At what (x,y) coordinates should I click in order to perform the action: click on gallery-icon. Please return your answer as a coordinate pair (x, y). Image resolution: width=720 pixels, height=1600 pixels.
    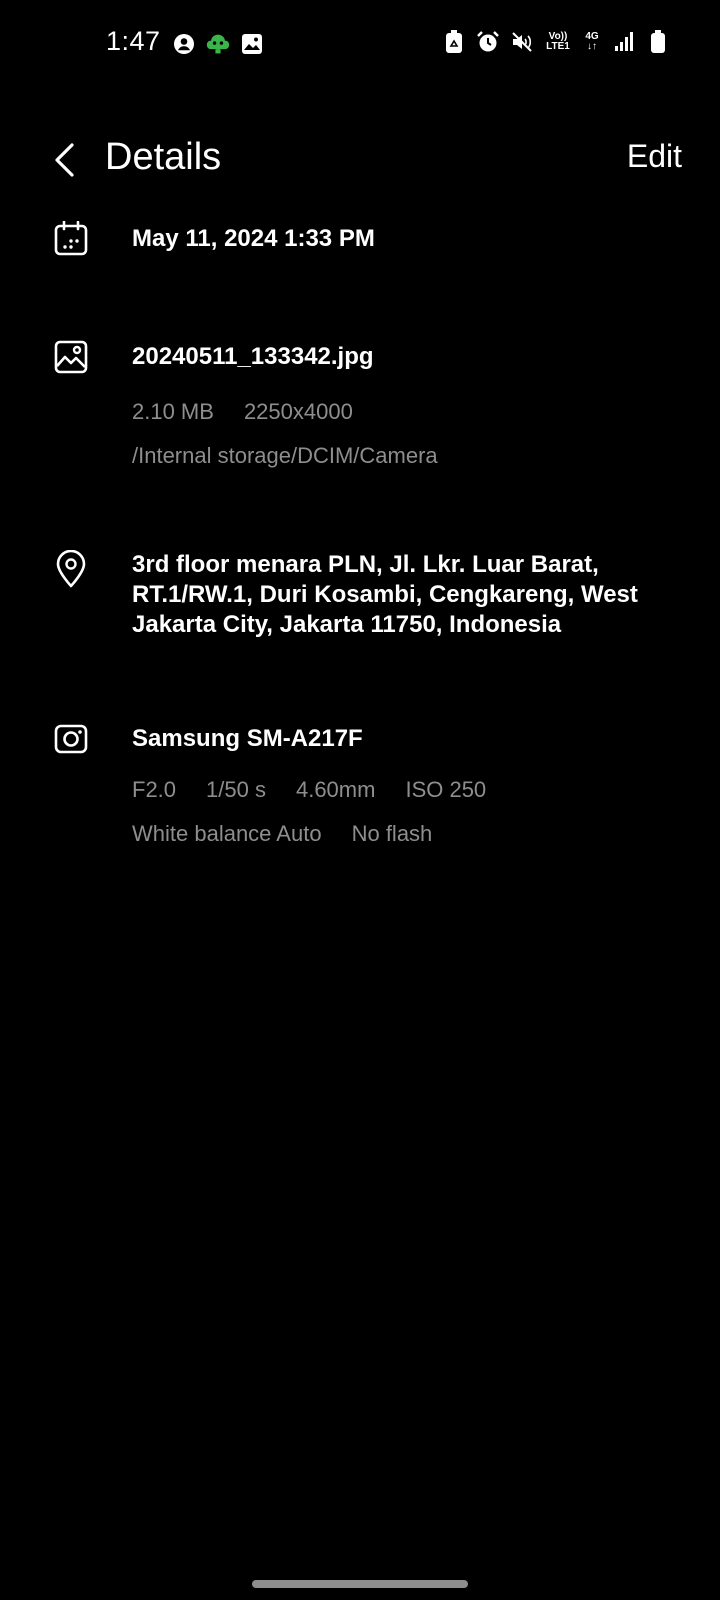
    Looking at the image, I should click on (252, 44).